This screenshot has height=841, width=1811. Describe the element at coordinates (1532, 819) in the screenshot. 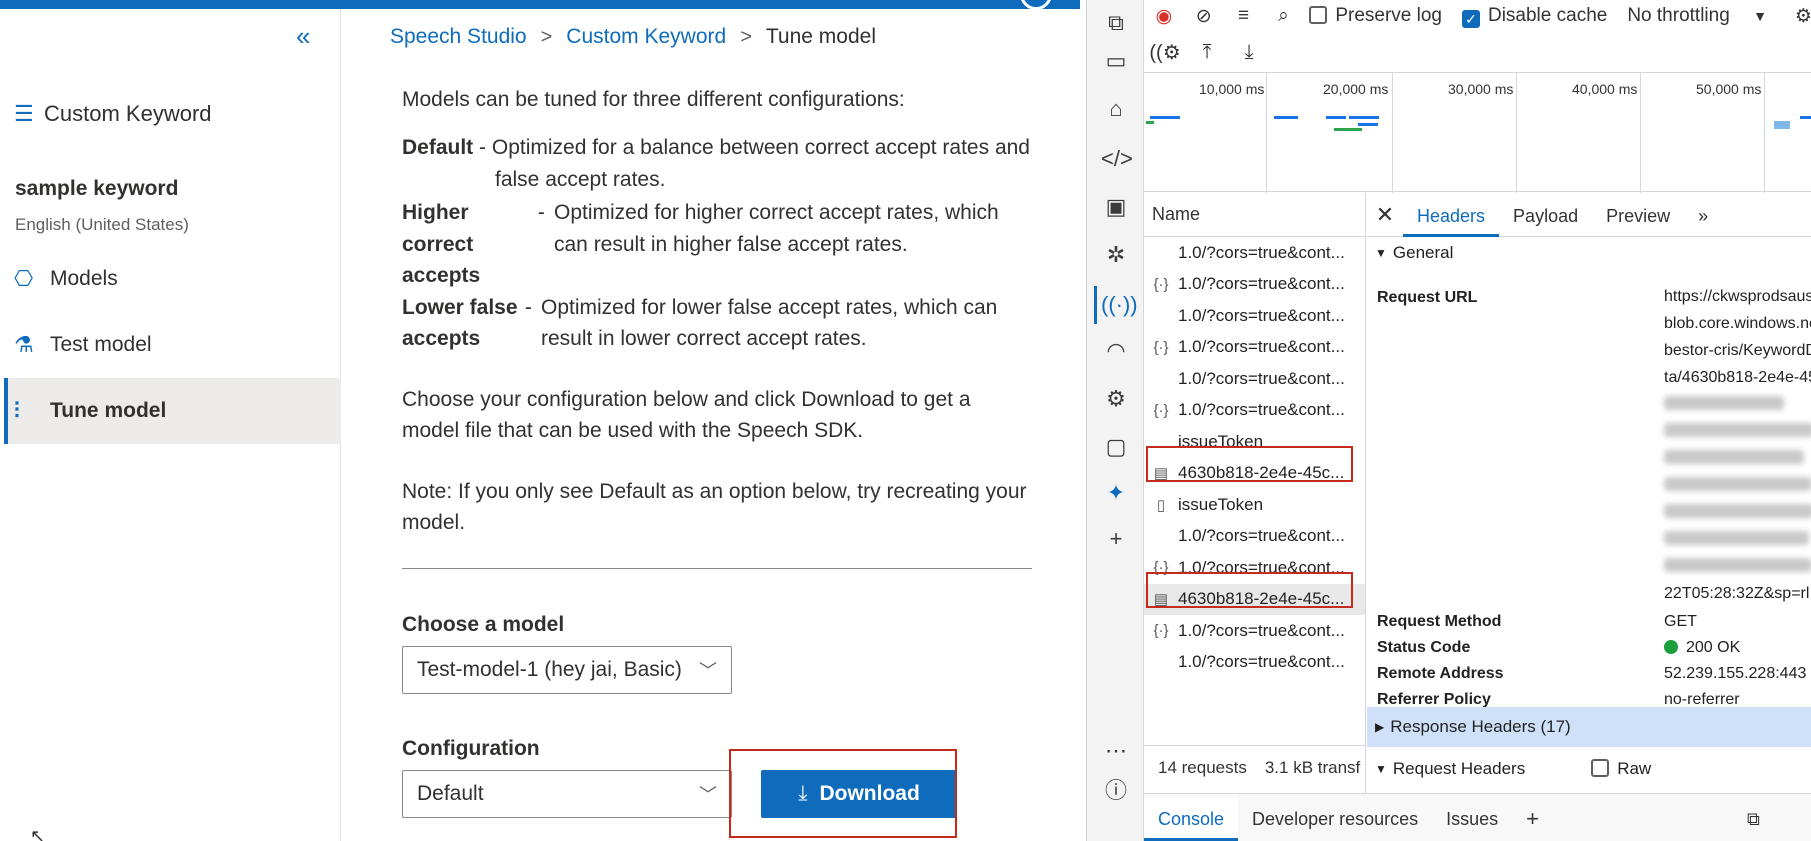

I see `add-tab-icon: +` at that location.